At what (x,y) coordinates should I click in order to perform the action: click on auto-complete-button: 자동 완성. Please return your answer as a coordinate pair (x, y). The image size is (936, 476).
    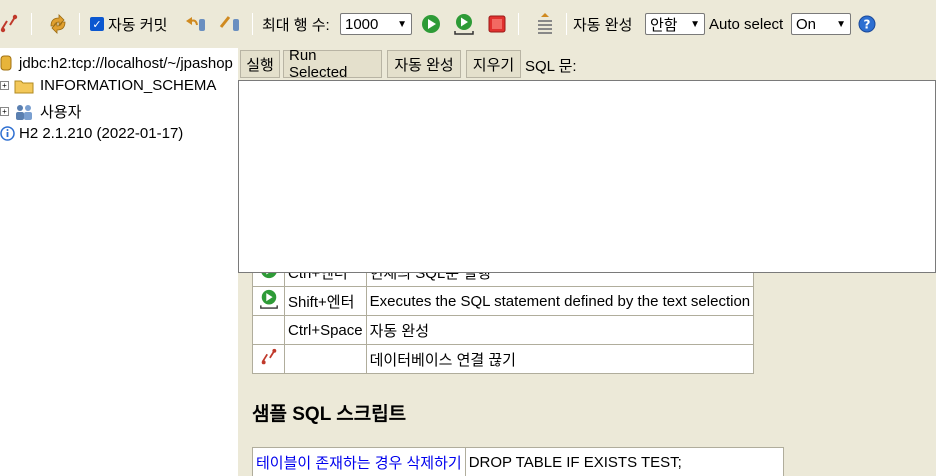
    Looking at the image, I should click on (424, 64).